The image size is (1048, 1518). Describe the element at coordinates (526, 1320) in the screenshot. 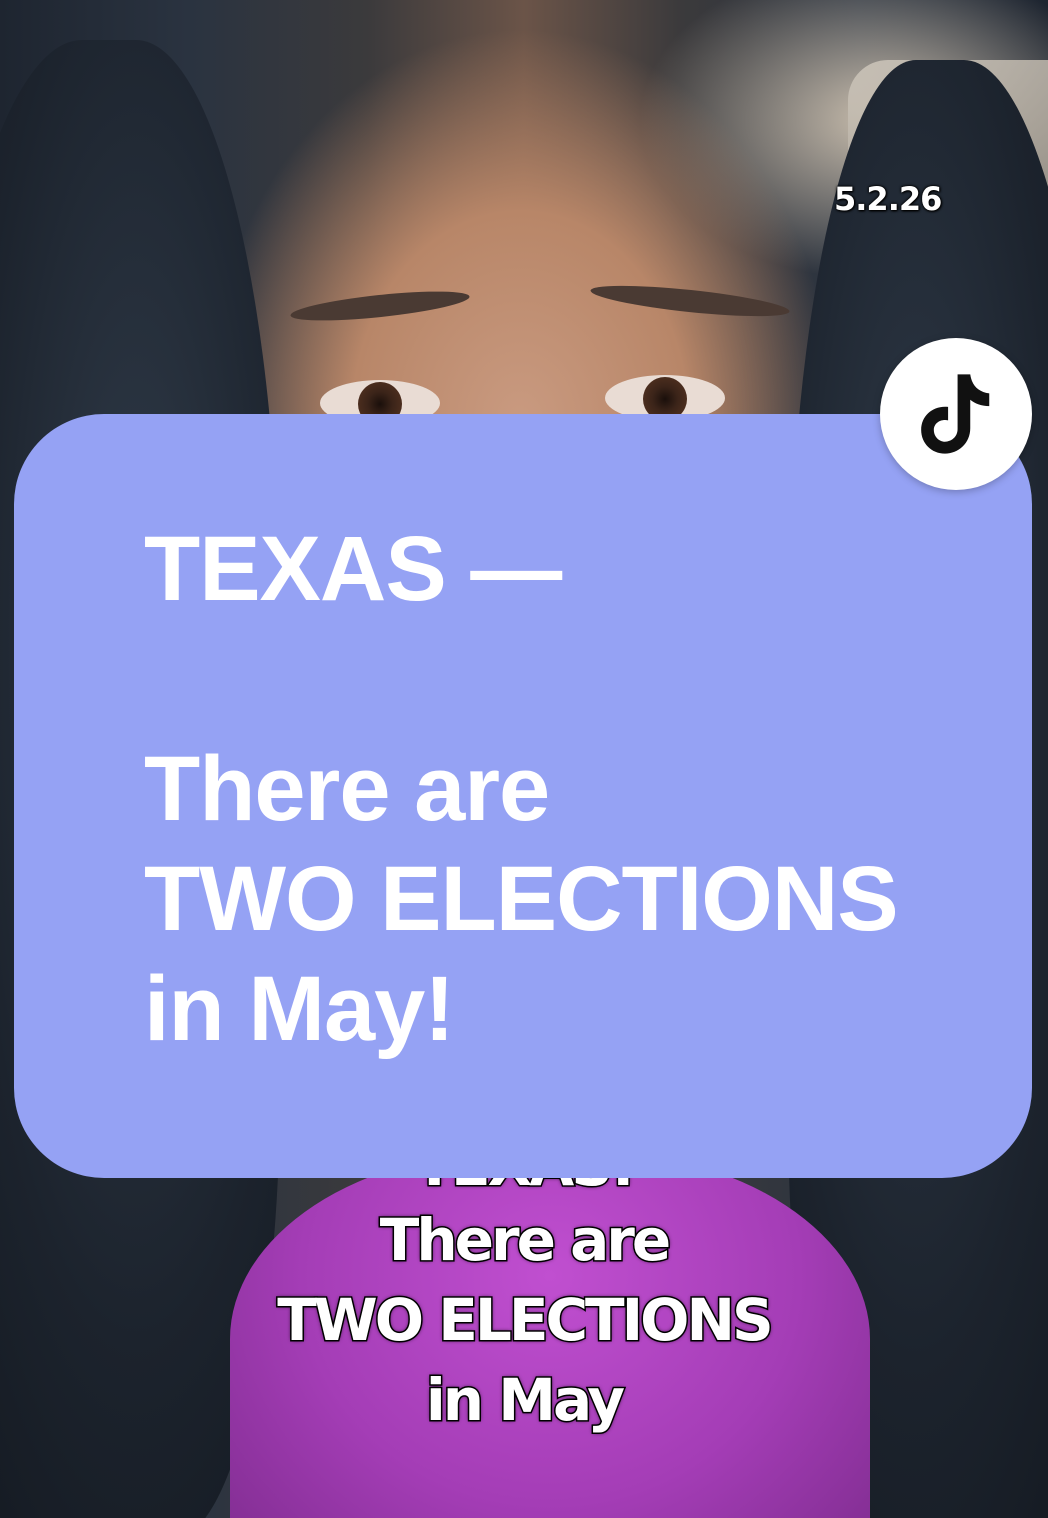

I see `caption-line: TWO ELECTIONS` at that location.